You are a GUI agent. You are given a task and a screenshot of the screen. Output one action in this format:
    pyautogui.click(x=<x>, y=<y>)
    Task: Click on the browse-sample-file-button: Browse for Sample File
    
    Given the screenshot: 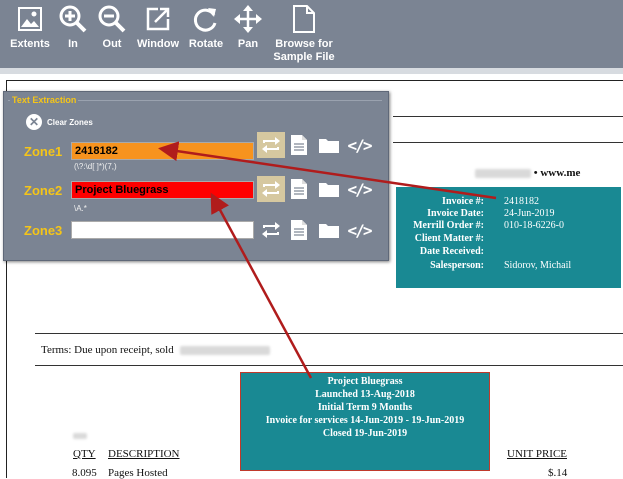 What is the action you would take?
    pyautogui.click(x=304, y=34)
    